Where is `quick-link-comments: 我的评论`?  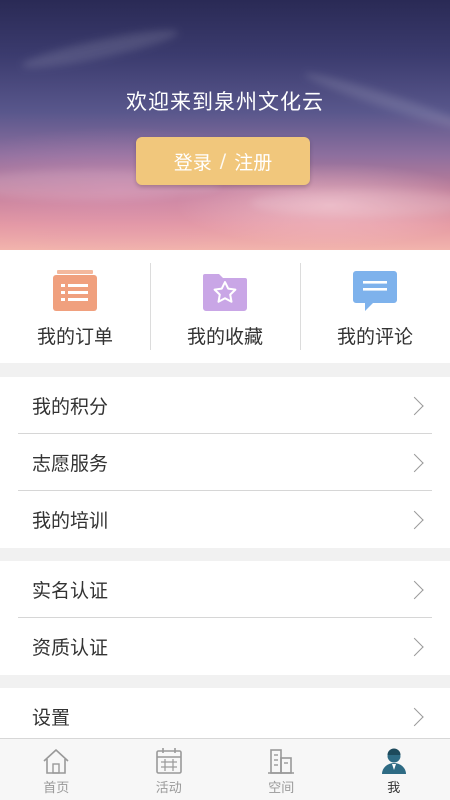 quick-link-comments: 我的评论 is located at coordinates (375, 306).